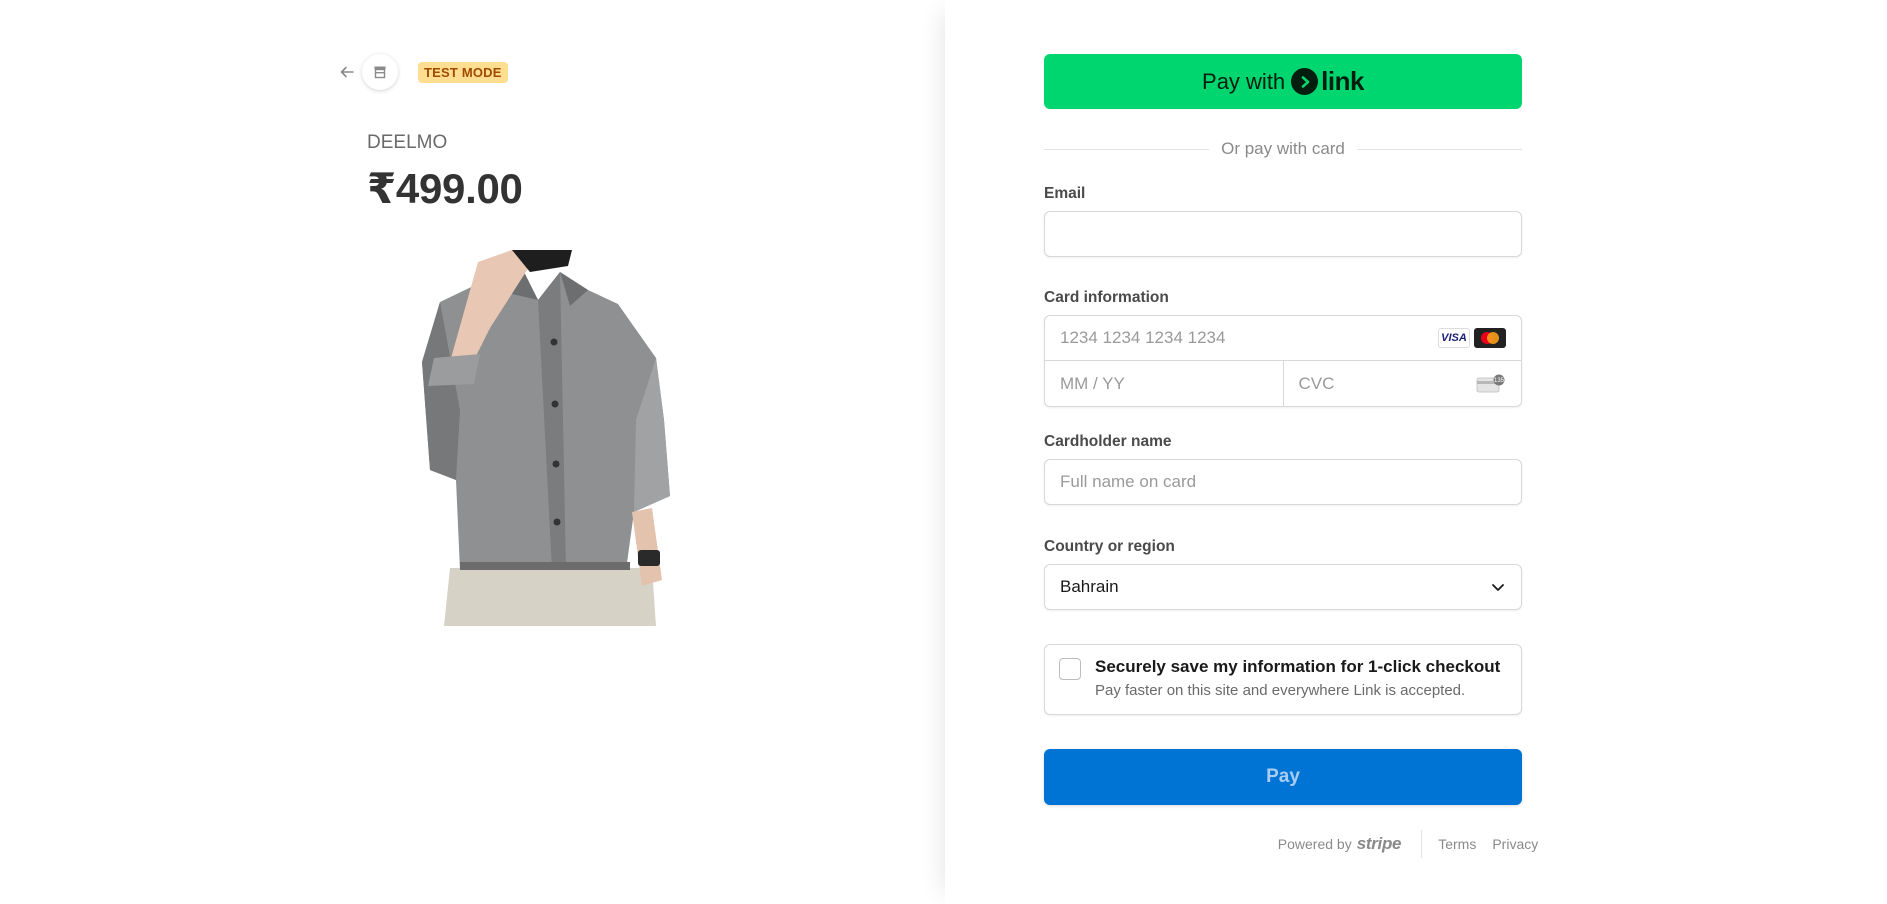 The width and height of the screenshot is (1887, 904). What do you see at coordinates (463, 72) in the screenshot?
I see `test-mode-badge: TEST MODE` at bounding box center [463, 72].